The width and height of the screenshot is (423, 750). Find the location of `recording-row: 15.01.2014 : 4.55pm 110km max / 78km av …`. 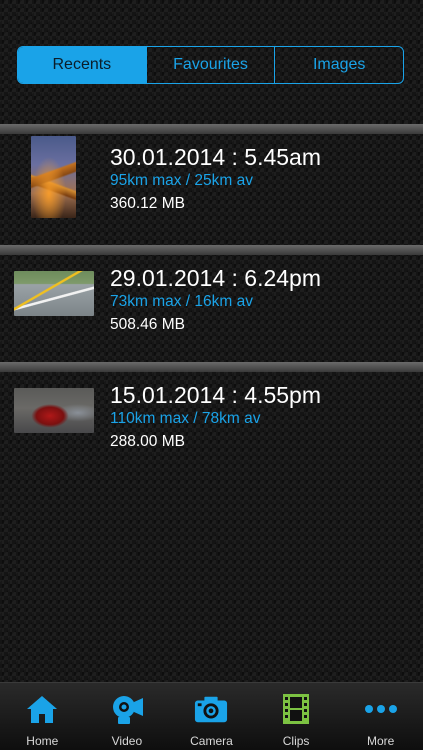

recording-row: 15.01.2014 : 4.55pm 110km max / 78km av … is located at coordinates (211, 417).